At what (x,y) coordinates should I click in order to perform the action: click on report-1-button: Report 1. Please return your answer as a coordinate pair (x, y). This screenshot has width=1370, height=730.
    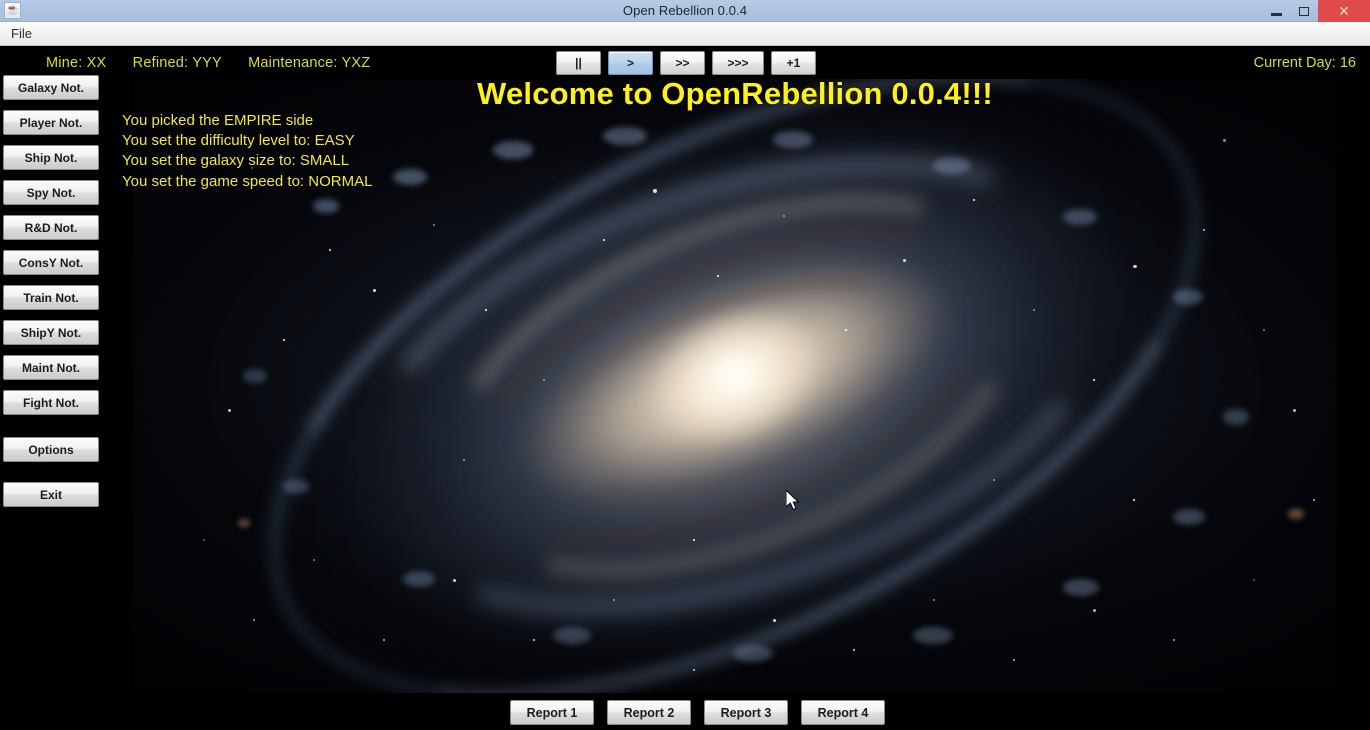
    Looking at the image, I should click on (552, 712).